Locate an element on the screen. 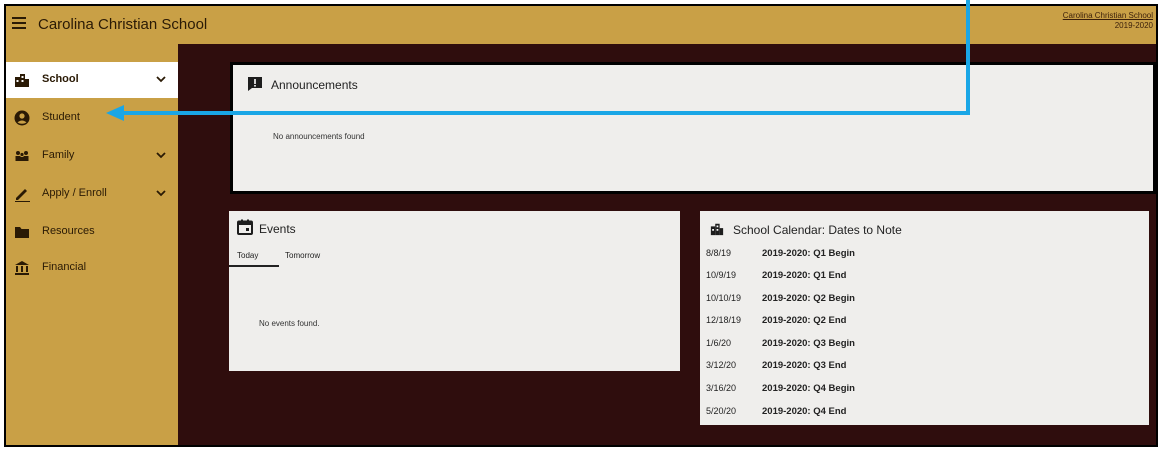 The image size is (1161, 449). announcements-title: Announcements is located at coordinates (314, 85).